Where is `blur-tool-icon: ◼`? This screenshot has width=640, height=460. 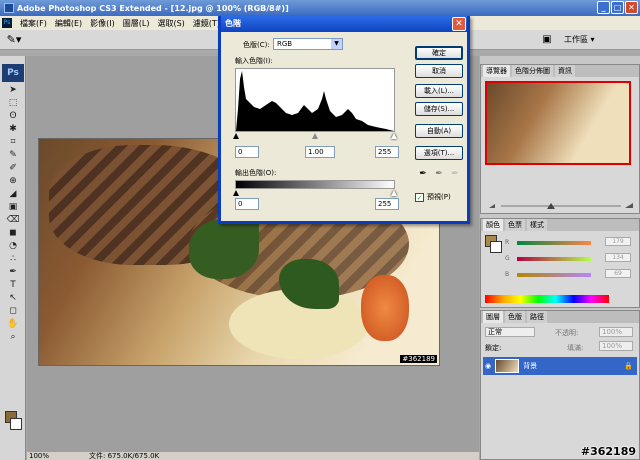
blur-tool-icon: ◼ is located at coordinates (13, 233).